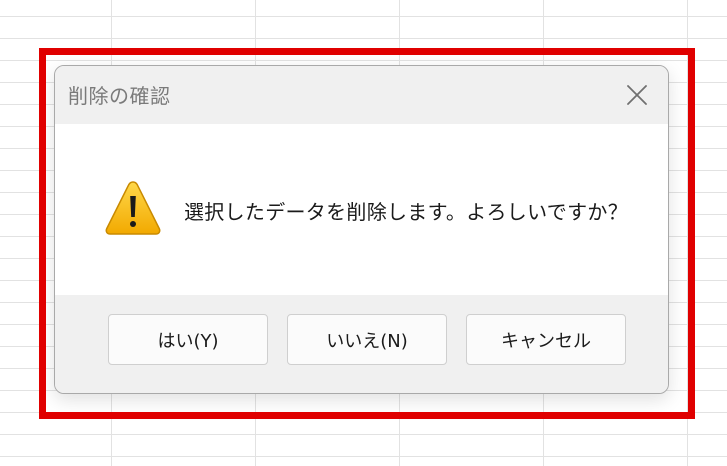 This screenshot has height=466, width=727. What do you see at coordinates (406, 212) in the screenshot?
I see `dialog-message: 選択したデータを削除します。よろしいですか？` at bounding box center [406, 212].